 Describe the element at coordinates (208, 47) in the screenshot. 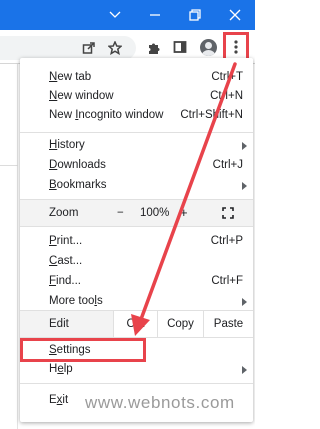

I see `profile-icon` at that location.